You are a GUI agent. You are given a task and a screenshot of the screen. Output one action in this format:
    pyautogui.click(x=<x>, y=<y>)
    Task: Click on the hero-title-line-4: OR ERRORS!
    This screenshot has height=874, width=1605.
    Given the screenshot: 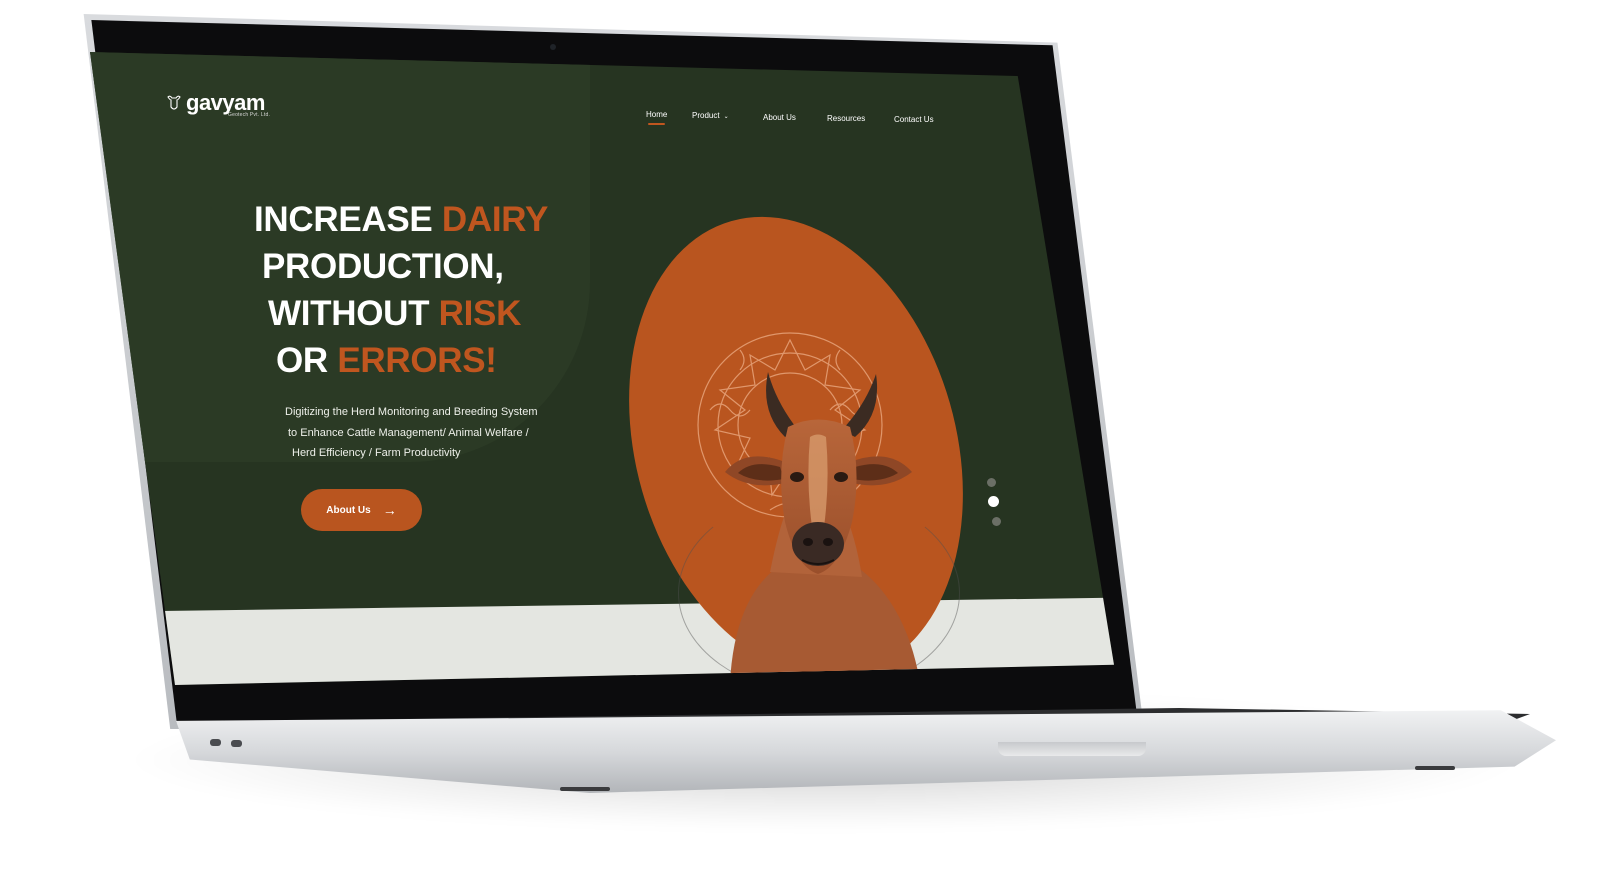 What is the action you would take?
    pyautogui.click(x=419, y=360)
    